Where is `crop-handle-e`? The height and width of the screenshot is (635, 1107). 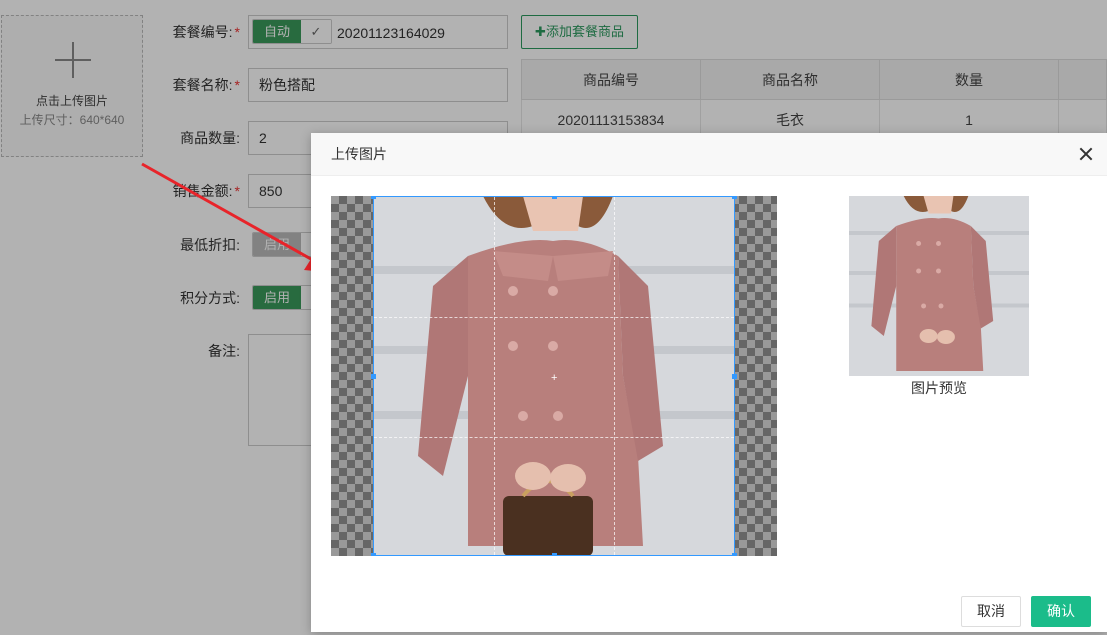
crop-handle-e is located at coordinates (734, 376).